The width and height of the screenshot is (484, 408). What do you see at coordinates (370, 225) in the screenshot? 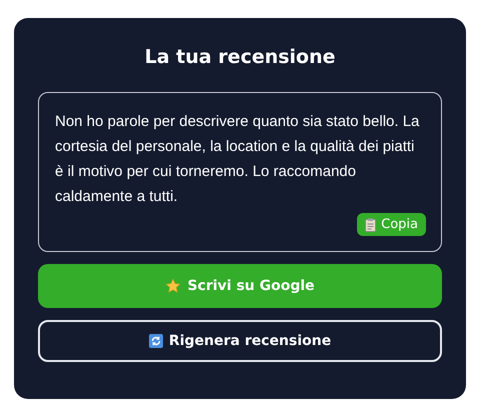
I see `clipboard-icon` at bounding box center [370, 225].